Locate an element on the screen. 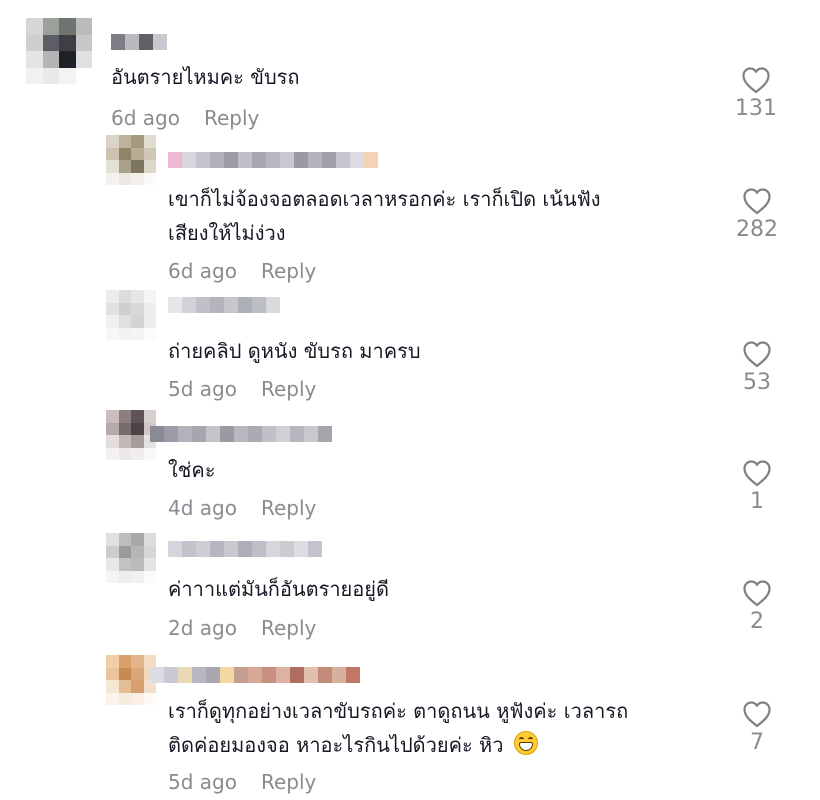  comment-text-line: ติดค่อยมองจอ หาอะไรกินไปด้วยค่ะ หิว is located at coordinates (398, 745).